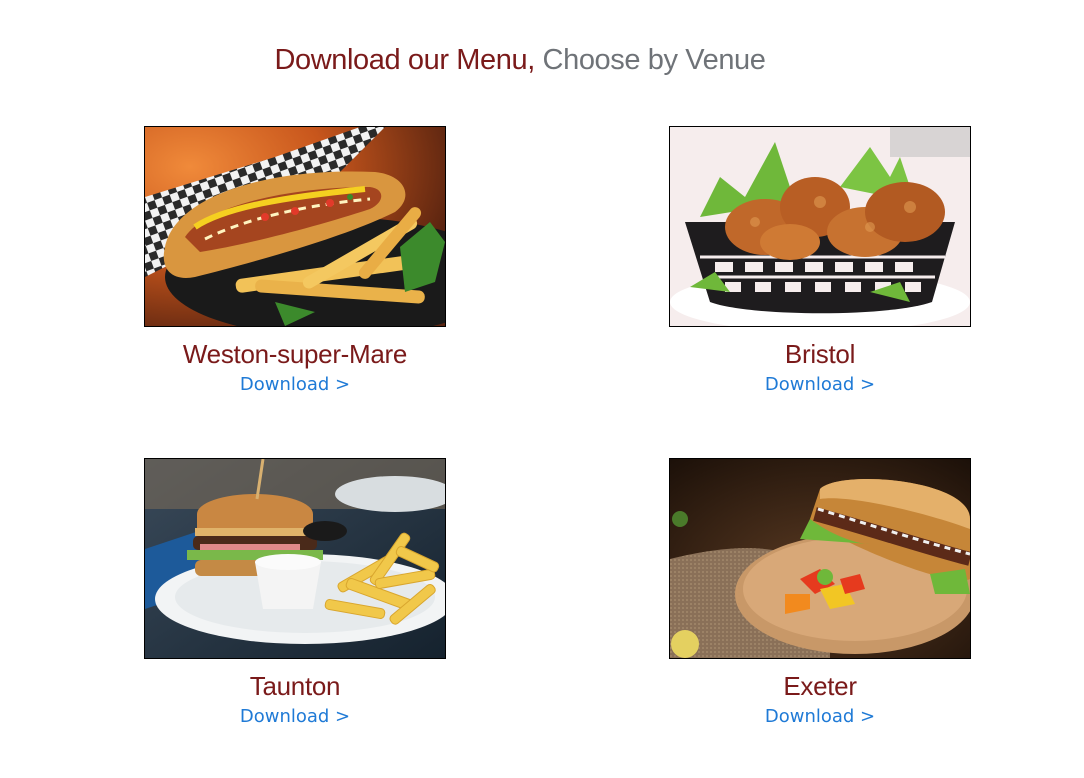 The width and height of the screenshot is (1084, 778). Describe the element at coordinates (295, 686) in the screenshot. I see `venue-name: Taunton` at that location.